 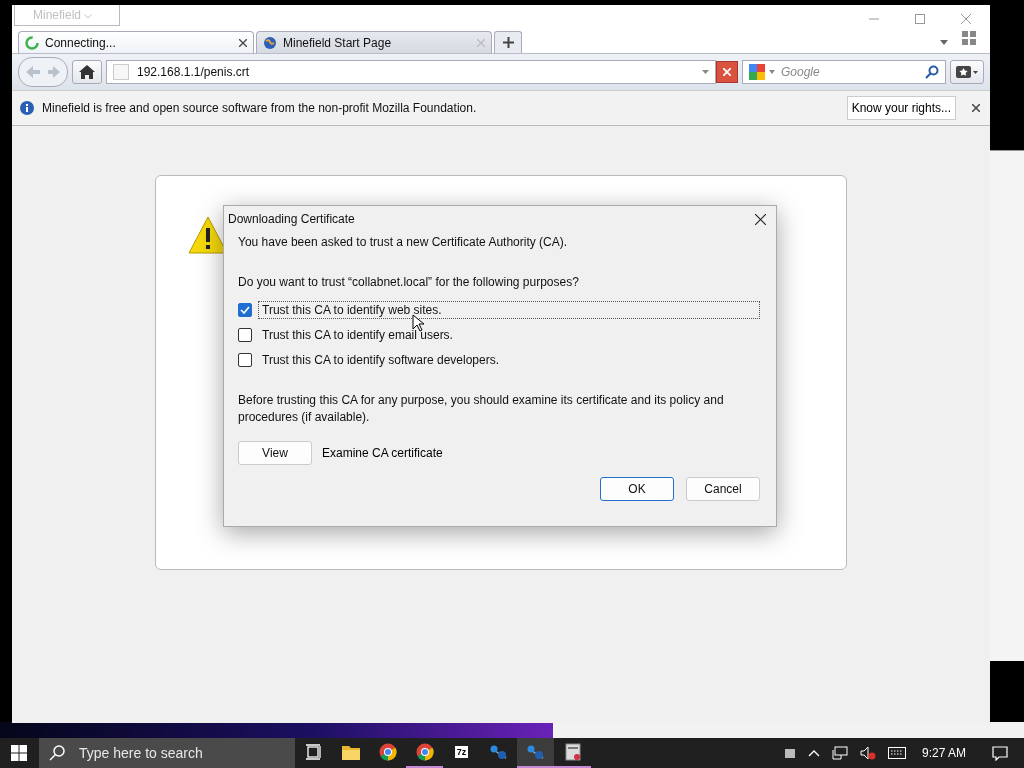 I want to click on view-label: Examine CA certificate, so click(x=382, y=453).